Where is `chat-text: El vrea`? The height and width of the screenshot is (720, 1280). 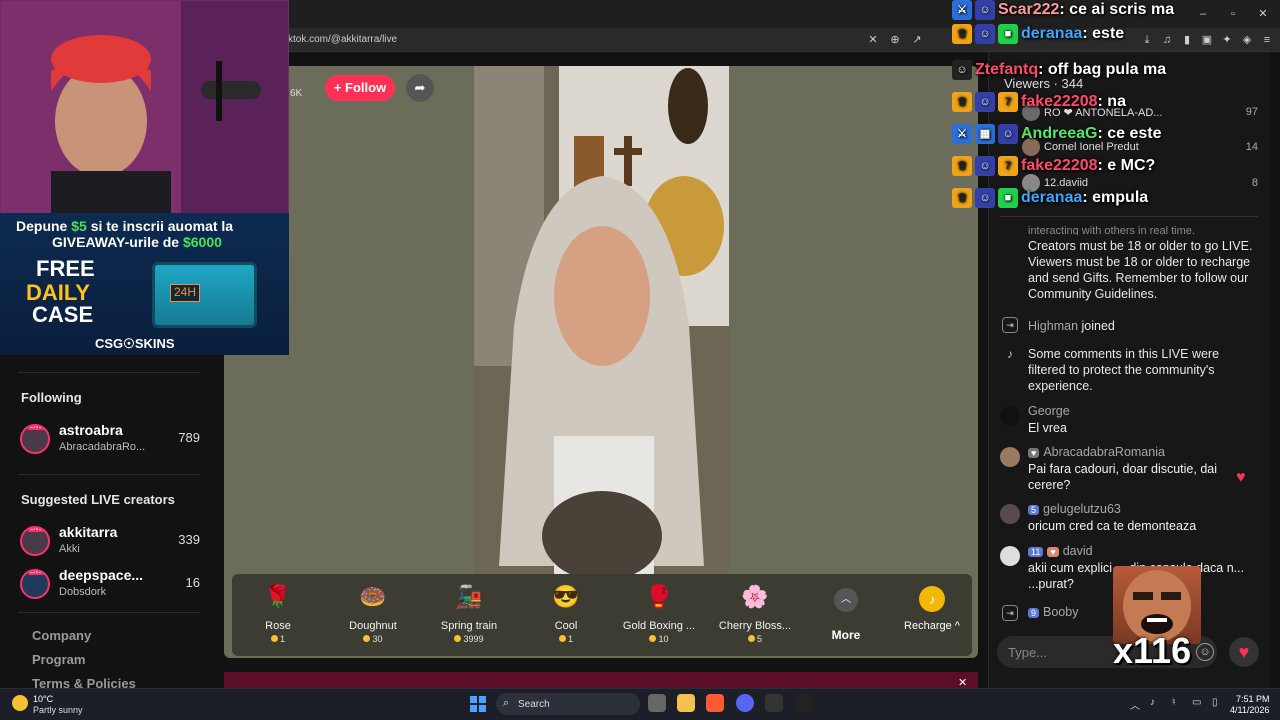
chat-text: El vrea is located at coordinates (1047, 428).